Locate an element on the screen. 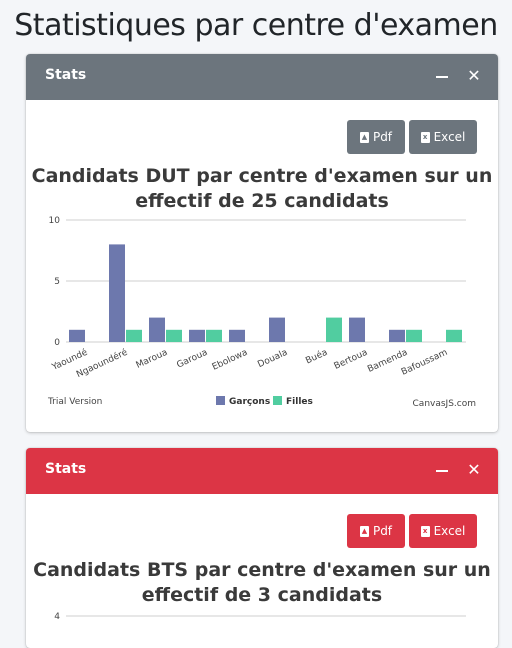  chart-title-line1: Candidats BTS par centre d'examen sur un is located at coordinates (262, 570).